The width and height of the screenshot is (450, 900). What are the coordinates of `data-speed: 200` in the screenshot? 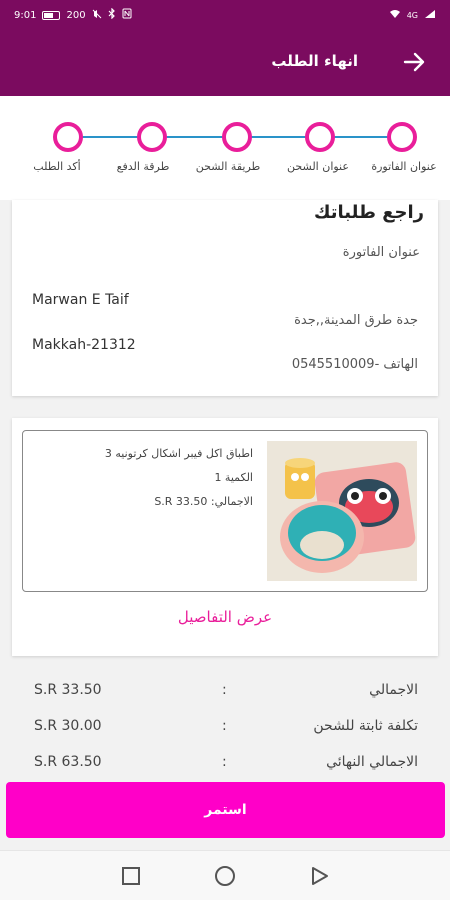 It's located at (76, 15).